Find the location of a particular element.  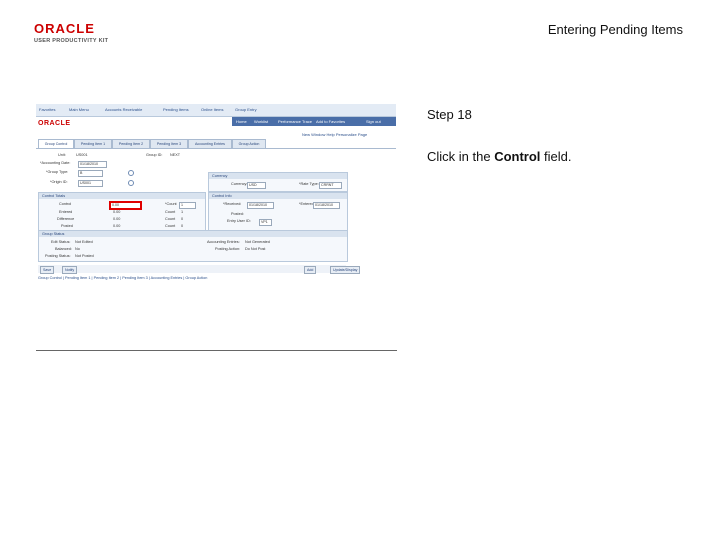

home-link: Home is located at coordinates (241, 121).